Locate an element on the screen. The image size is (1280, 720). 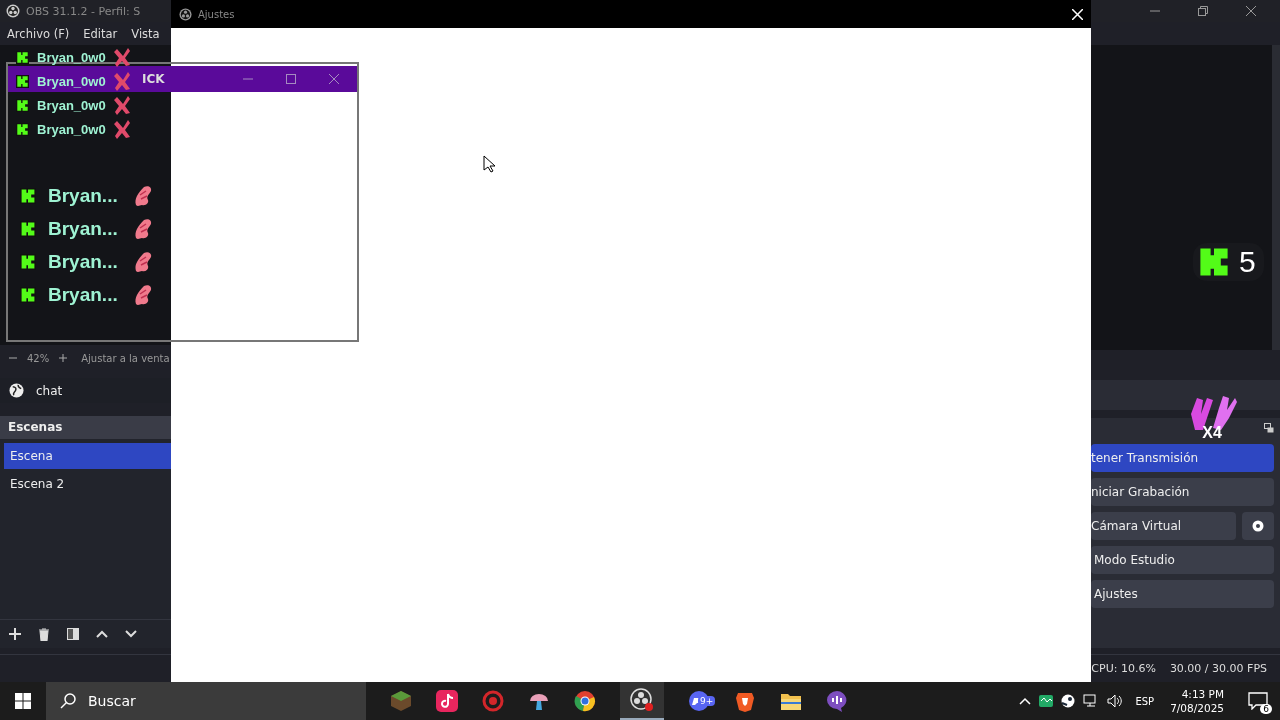
control-button: Ajustes is located at coordinates (1182, 594).